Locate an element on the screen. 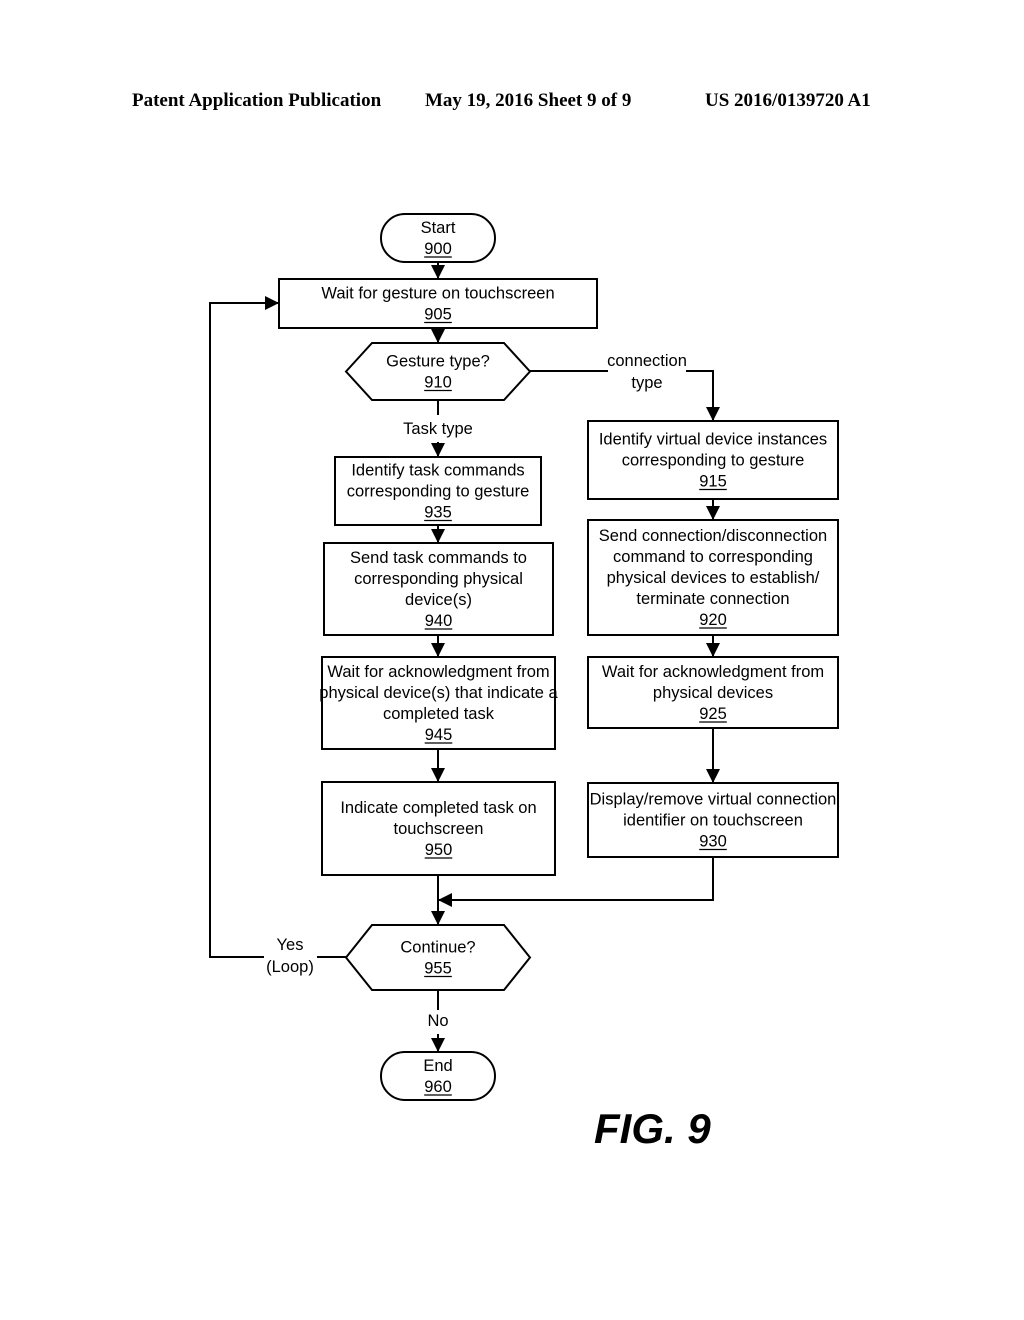  edge-label-no: No is located at coordinates (437, 1021).